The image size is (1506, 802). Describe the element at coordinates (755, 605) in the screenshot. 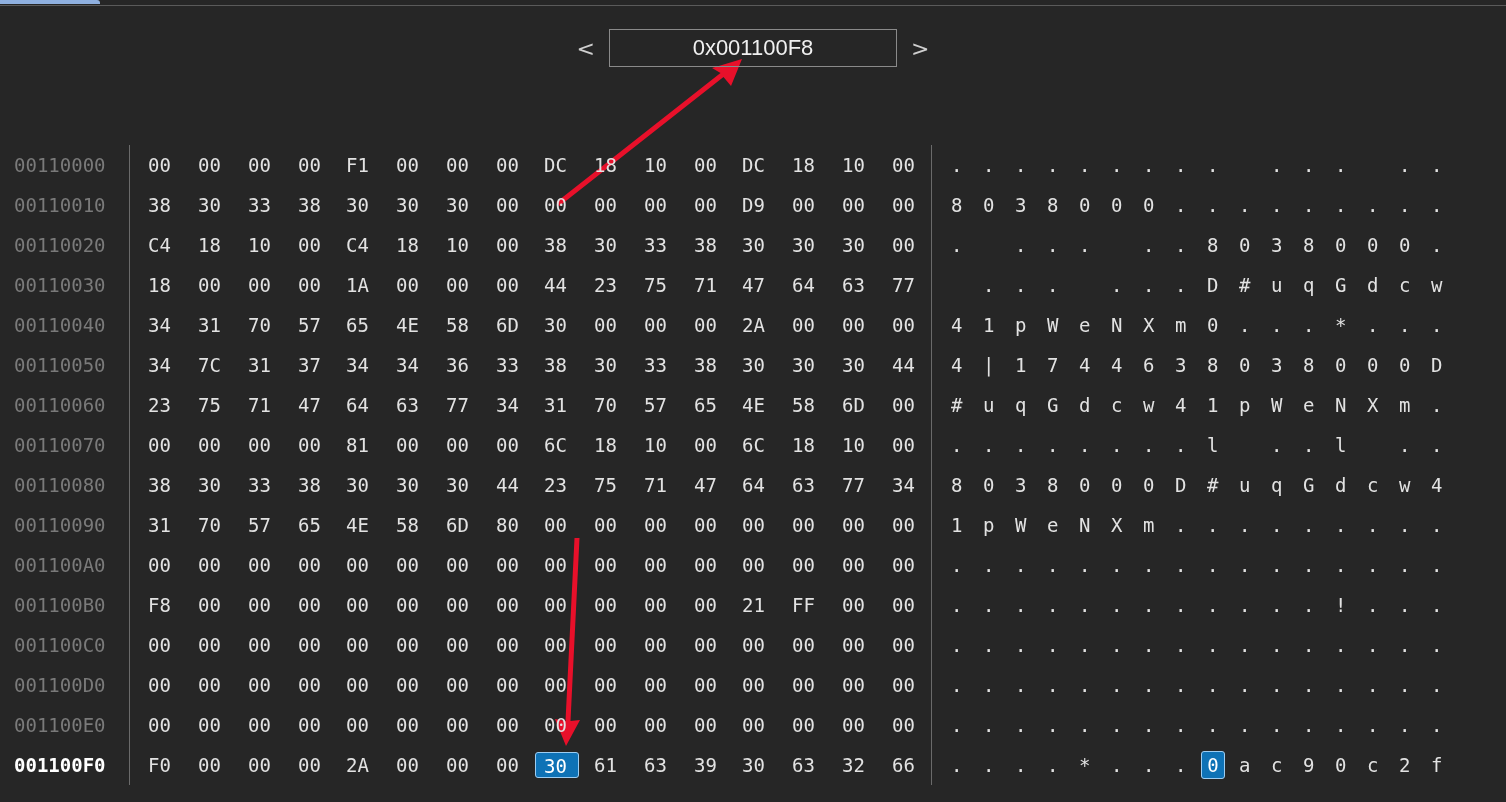

I see `hex-byte: 21` at that location.